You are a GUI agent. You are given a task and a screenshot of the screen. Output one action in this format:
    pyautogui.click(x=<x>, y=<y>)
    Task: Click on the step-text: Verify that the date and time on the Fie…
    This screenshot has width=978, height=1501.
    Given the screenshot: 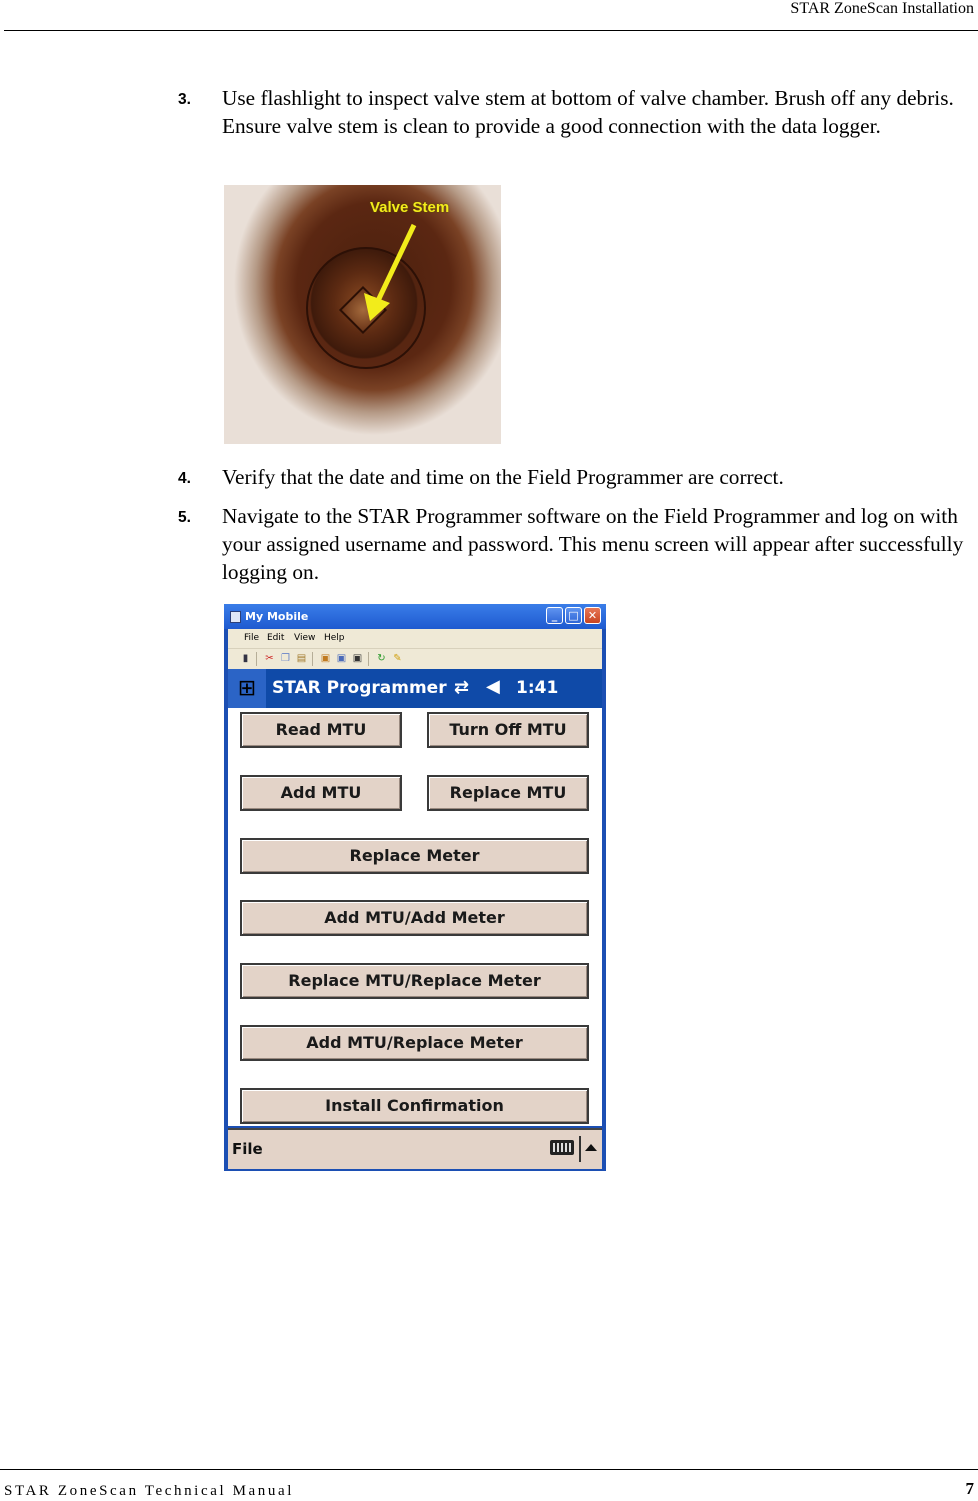 What is the action you would take?
    pyautogui.click(x=503, y=477)
    